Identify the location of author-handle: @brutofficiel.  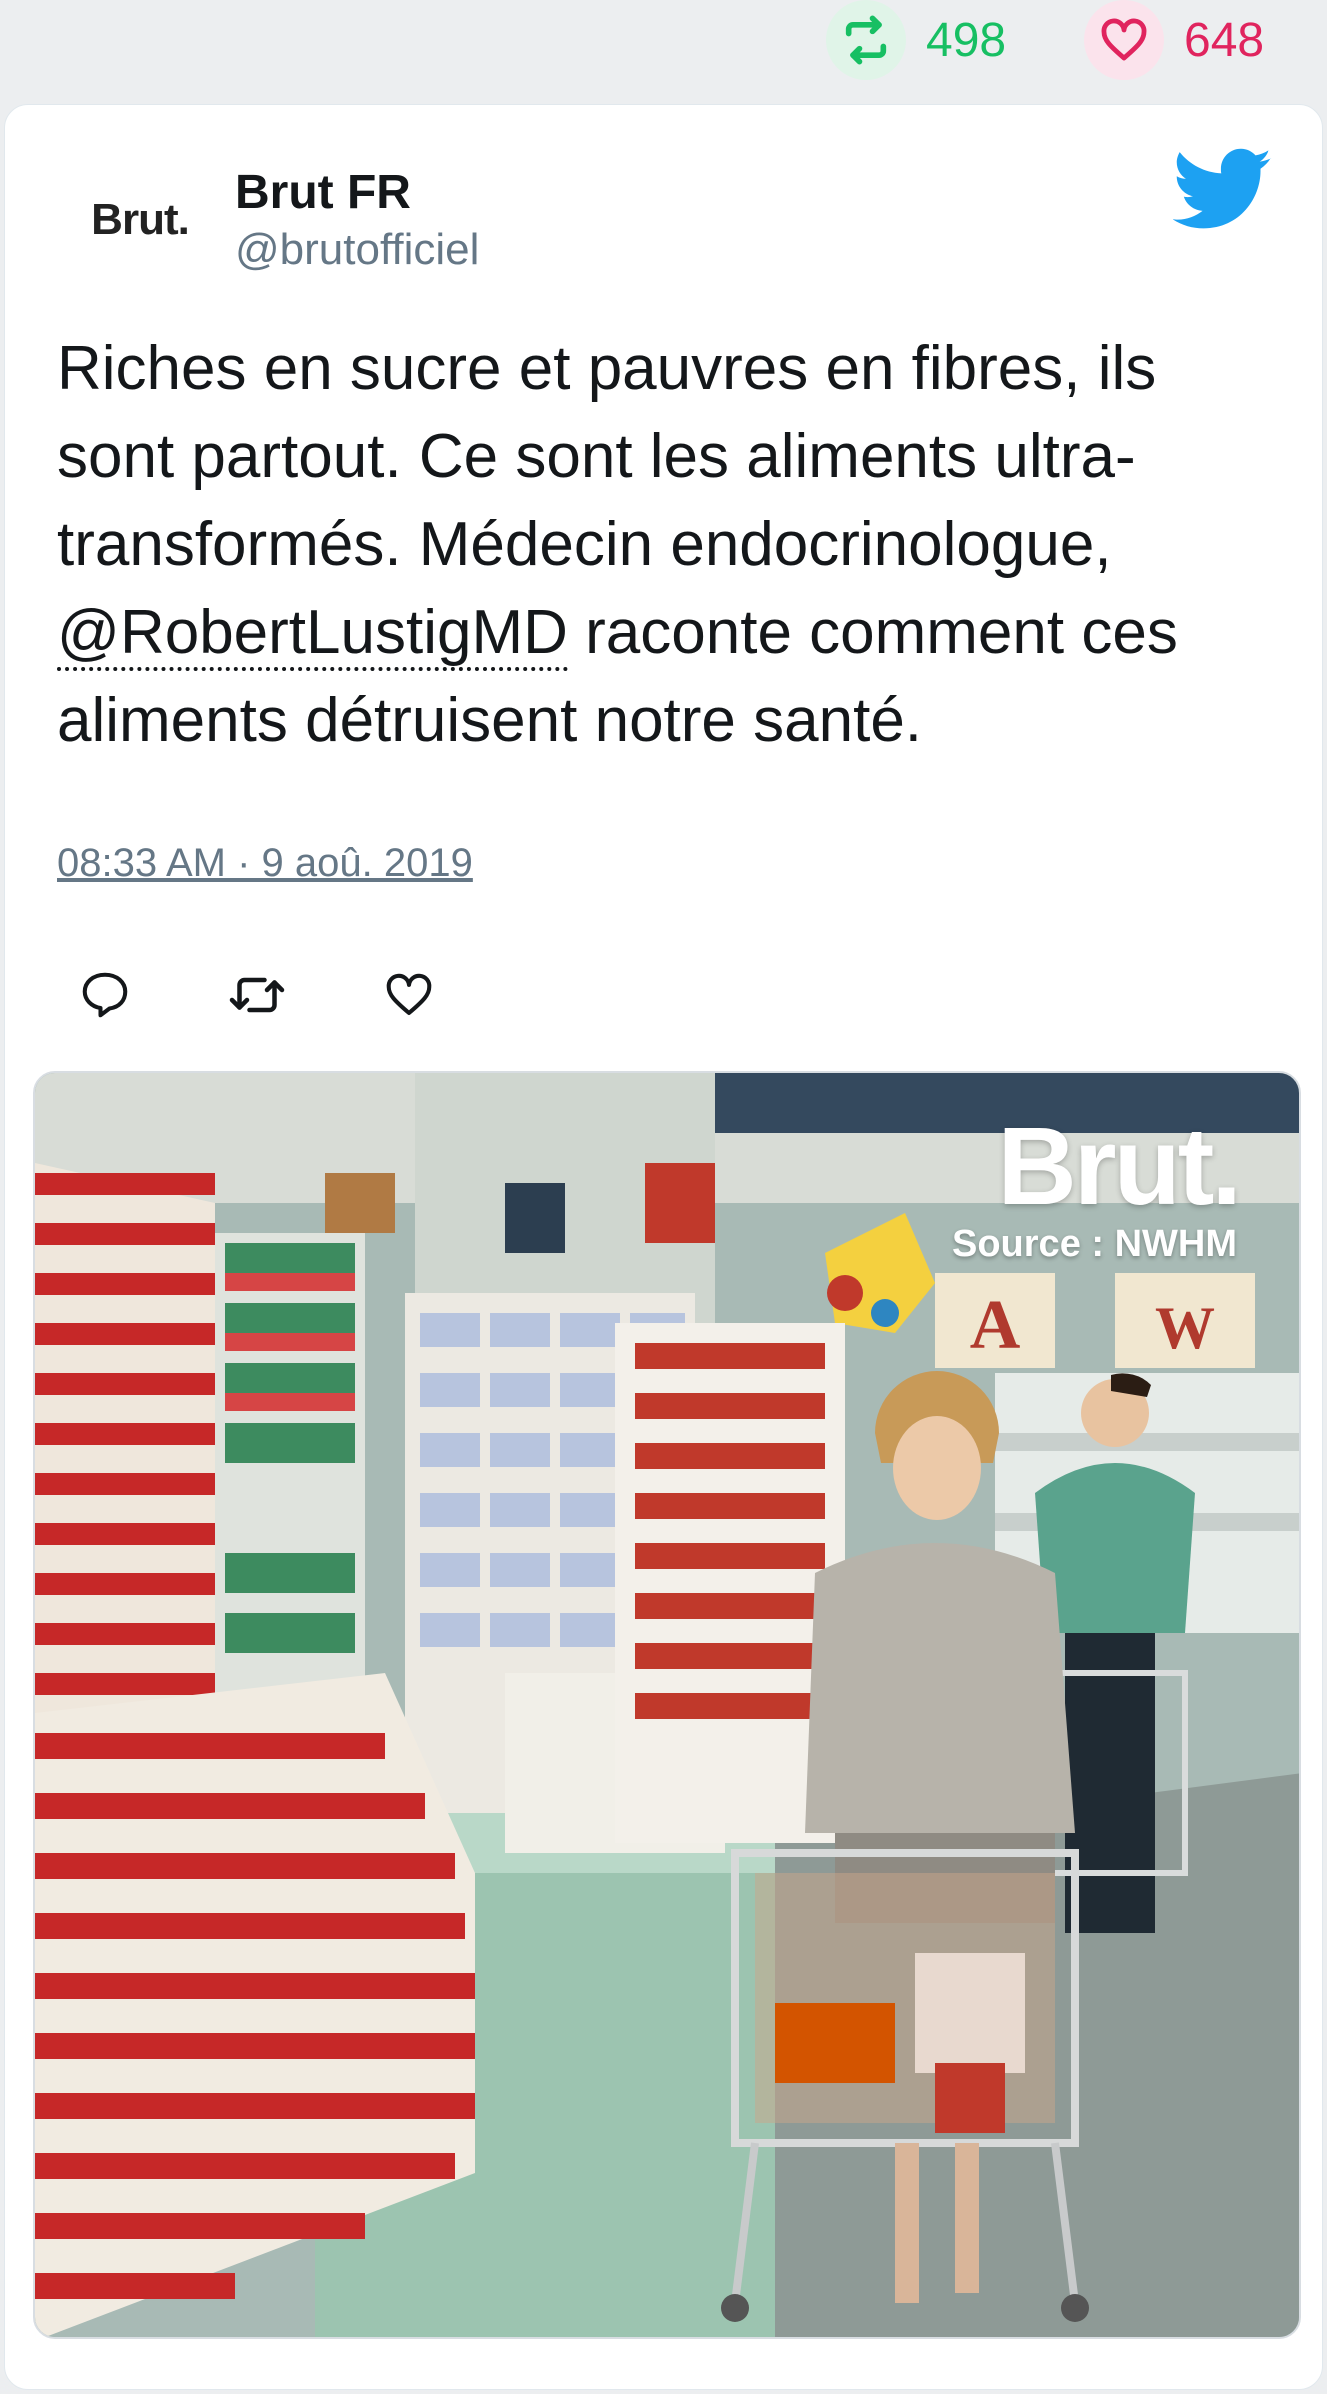
(357, 250).